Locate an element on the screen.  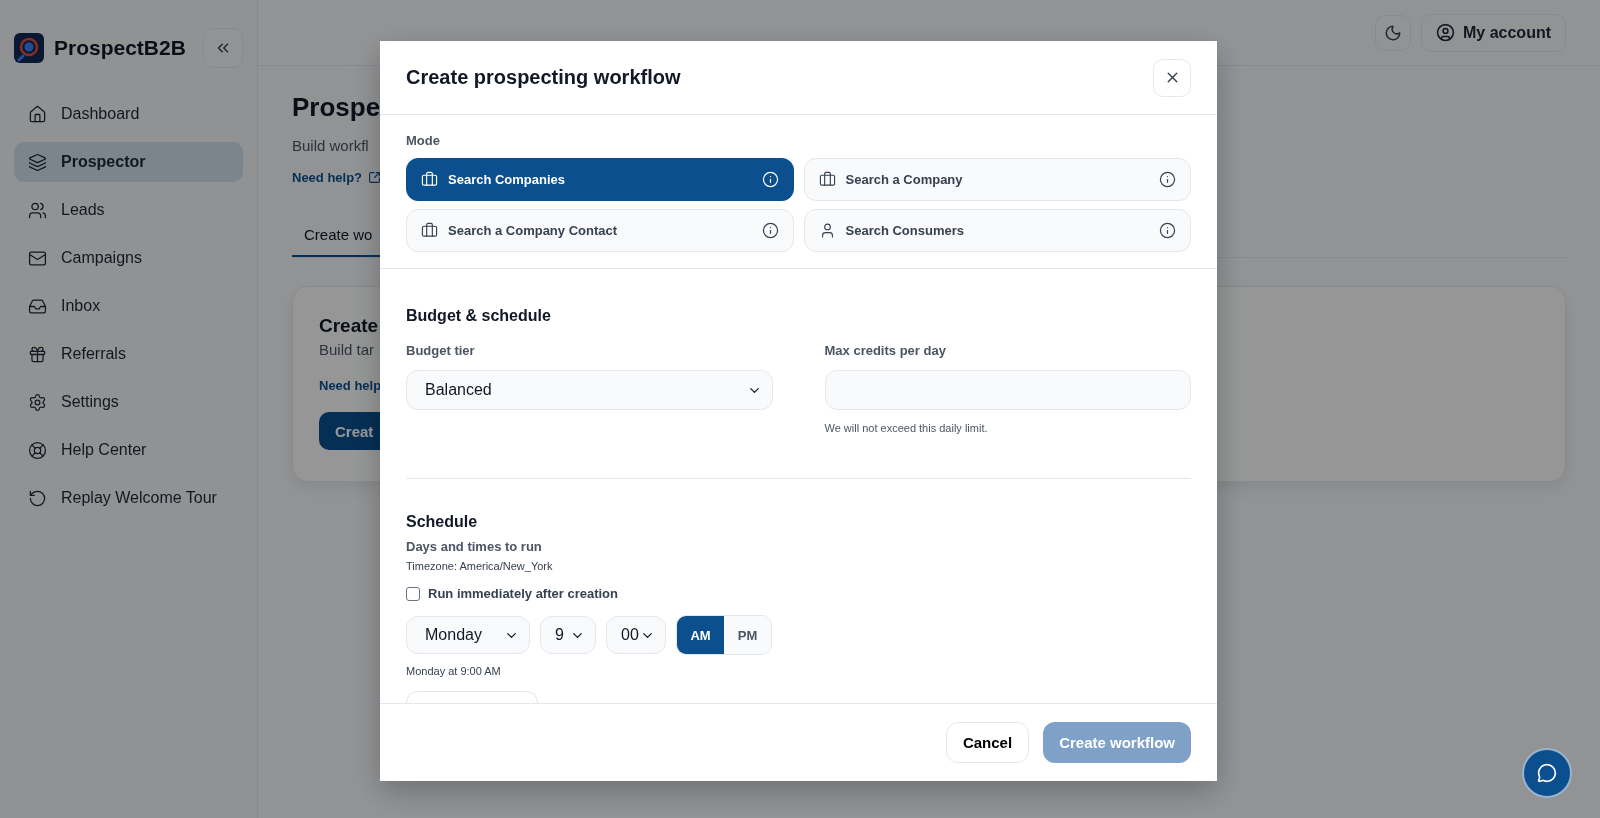
field-label: Budget tier is located at coordinates (441, 350).